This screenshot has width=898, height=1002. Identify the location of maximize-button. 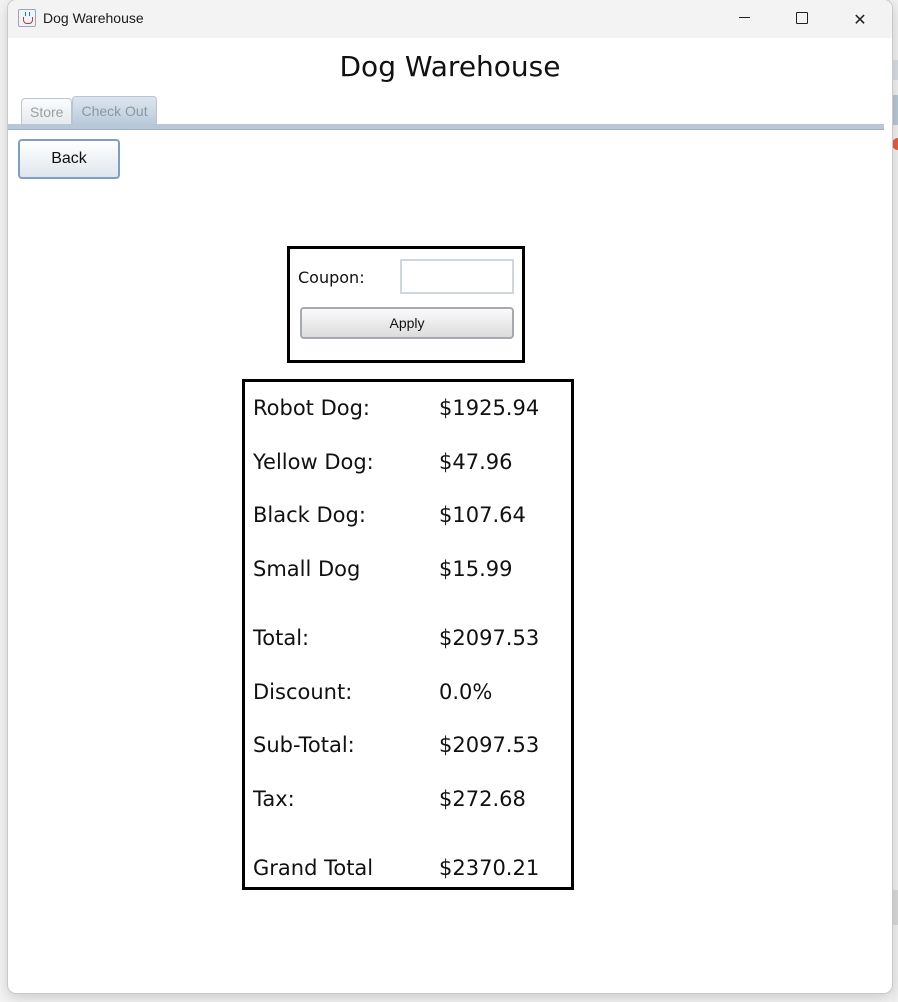
(802, 19).